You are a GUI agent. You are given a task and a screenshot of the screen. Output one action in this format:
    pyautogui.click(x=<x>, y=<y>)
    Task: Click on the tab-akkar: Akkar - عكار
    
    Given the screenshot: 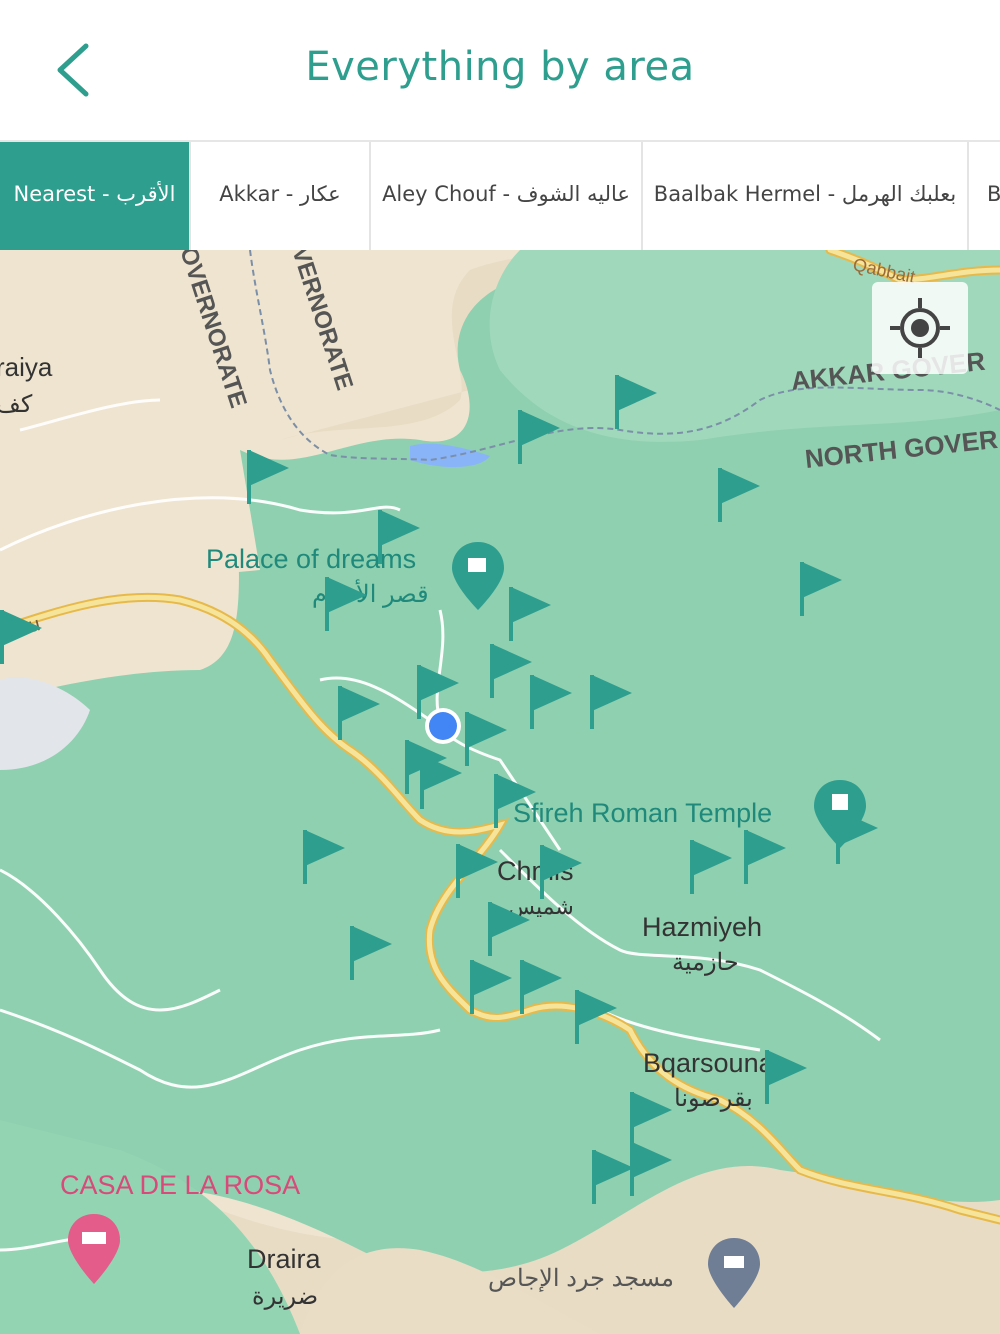 What is the action you would take?
    pyautogui.click(x=281, y=196)
    